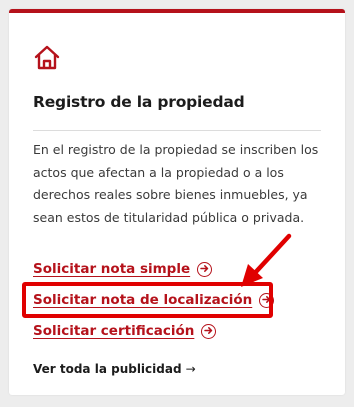  I want to click on link-label: Solicitar nota de localización, so click(143, 300).